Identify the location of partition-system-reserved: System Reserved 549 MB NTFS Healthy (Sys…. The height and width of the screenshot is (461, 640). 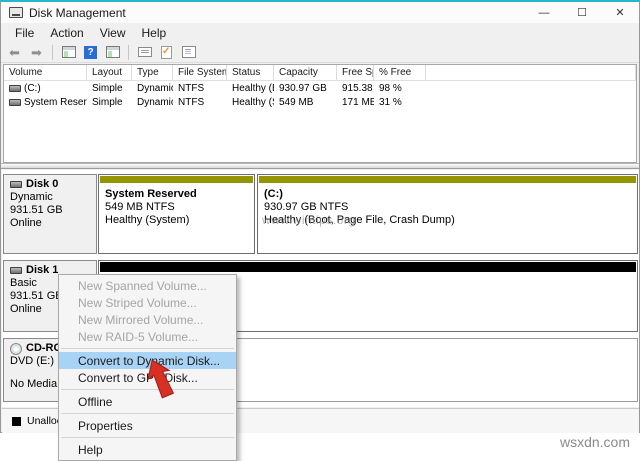
(176, 214).